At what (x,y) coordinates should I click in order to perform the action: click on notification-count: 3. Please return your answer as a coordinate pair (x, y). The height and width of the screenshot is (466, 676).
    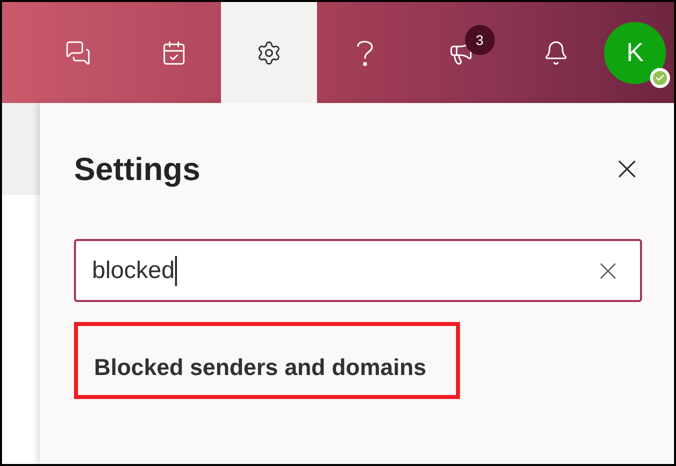
    Looking at the image, I should click on (479, 40).